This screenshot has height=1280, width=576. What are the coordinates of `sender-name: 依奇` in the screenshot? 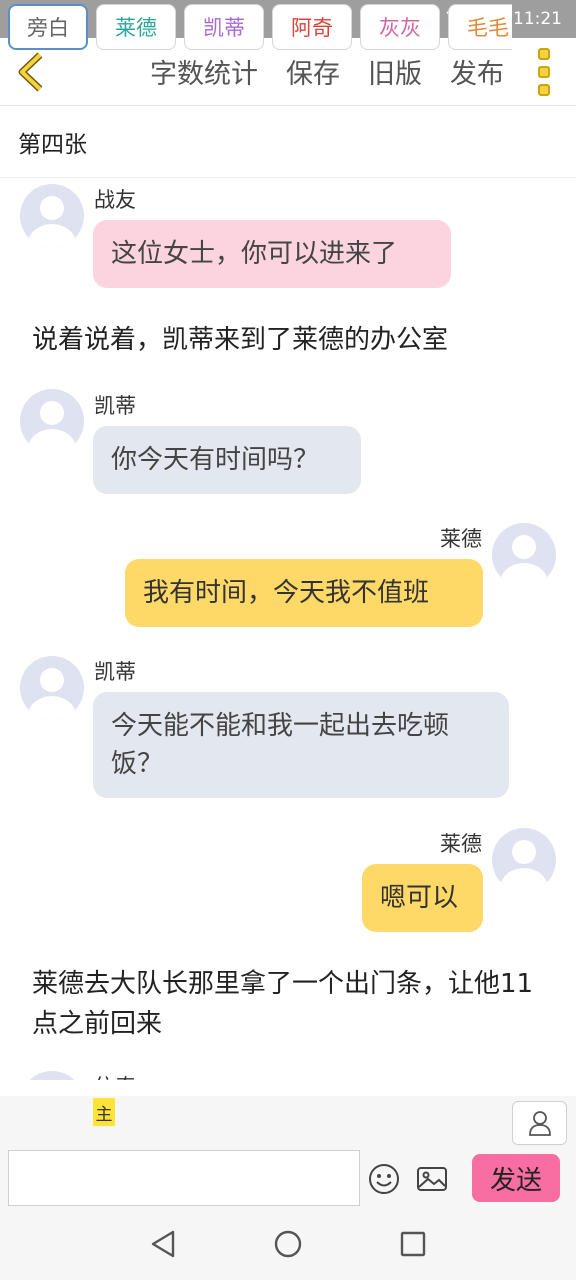 It's located at (115, 1075).